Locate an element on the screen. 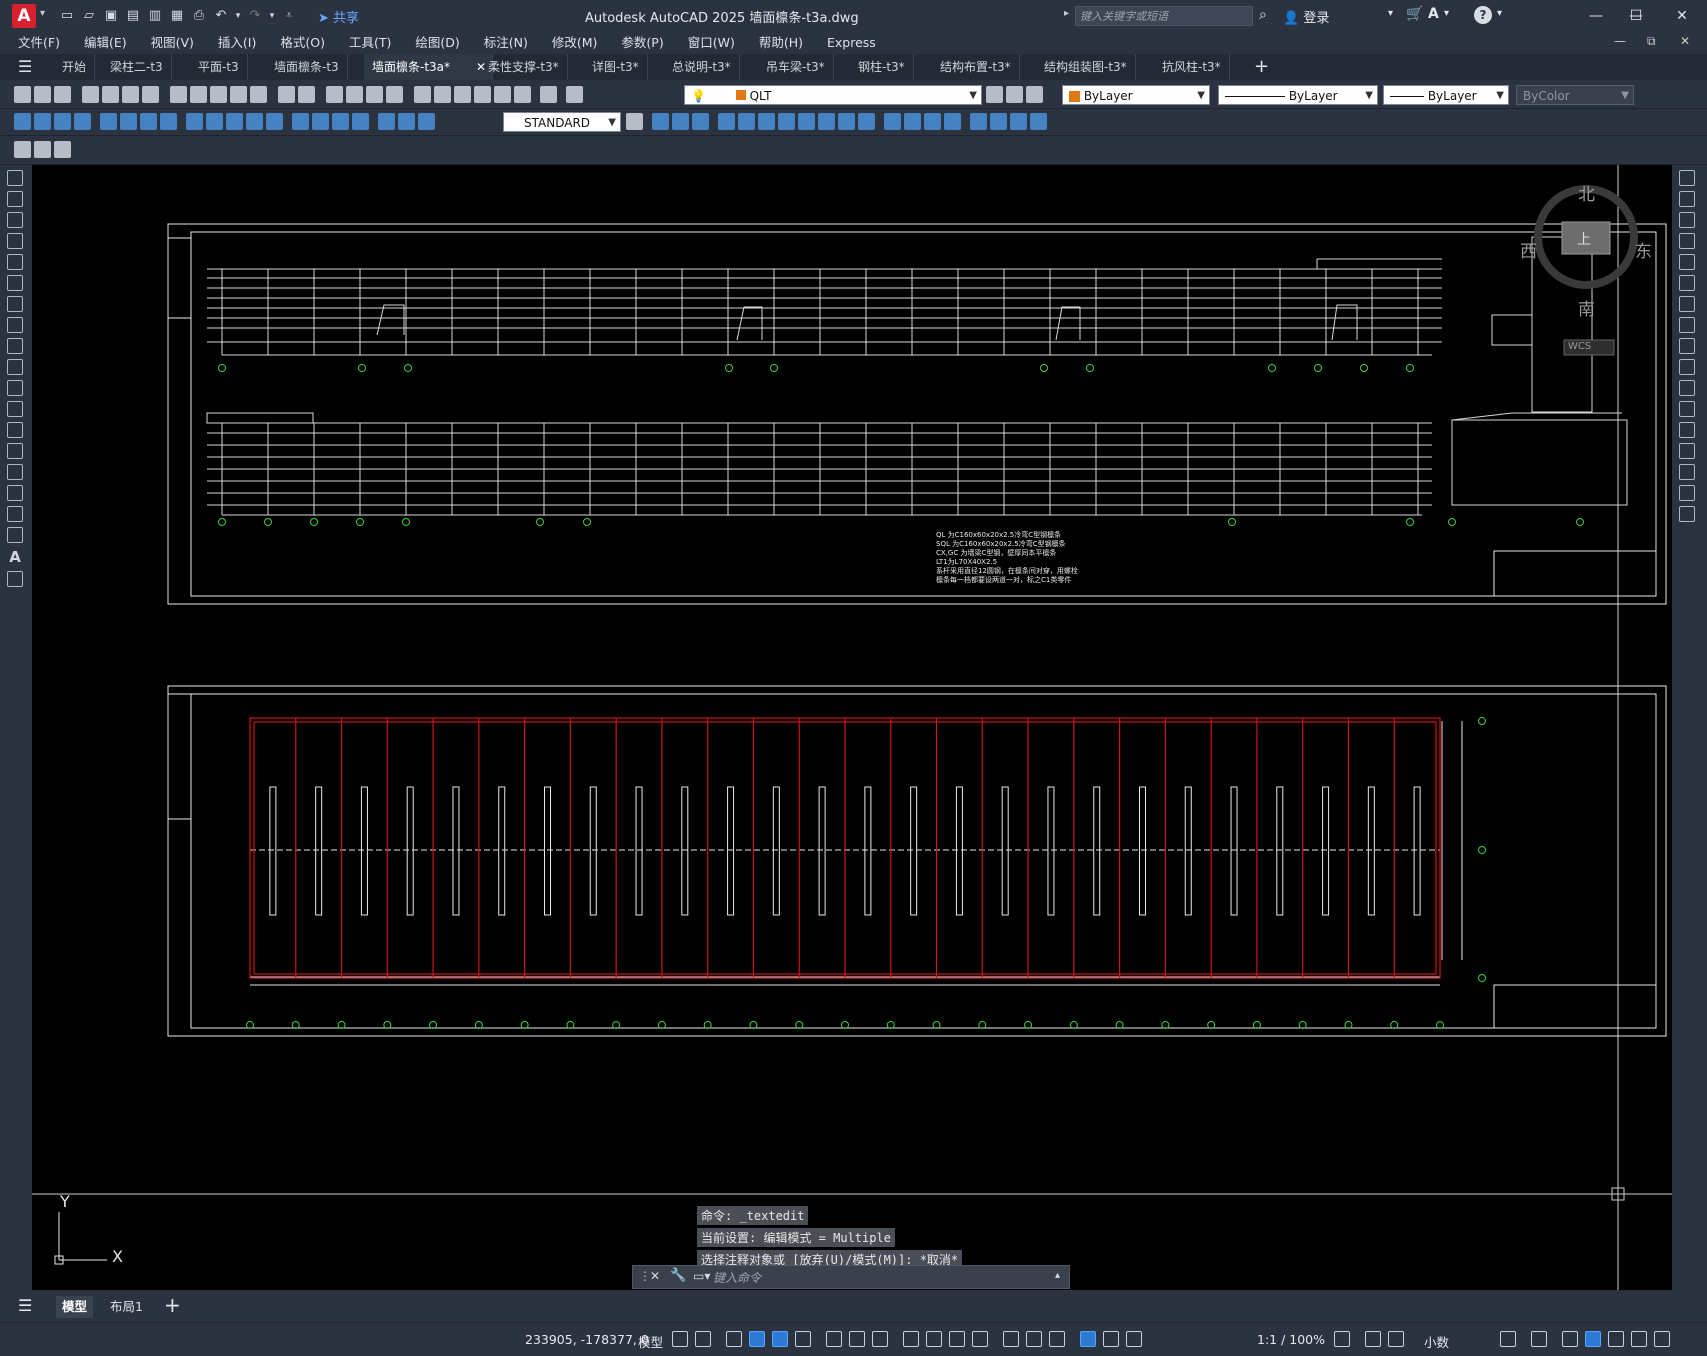 The width and height of the screenshot is (1707, 1356). annotation-scale-icon is located at coordinates (1134, 1339).